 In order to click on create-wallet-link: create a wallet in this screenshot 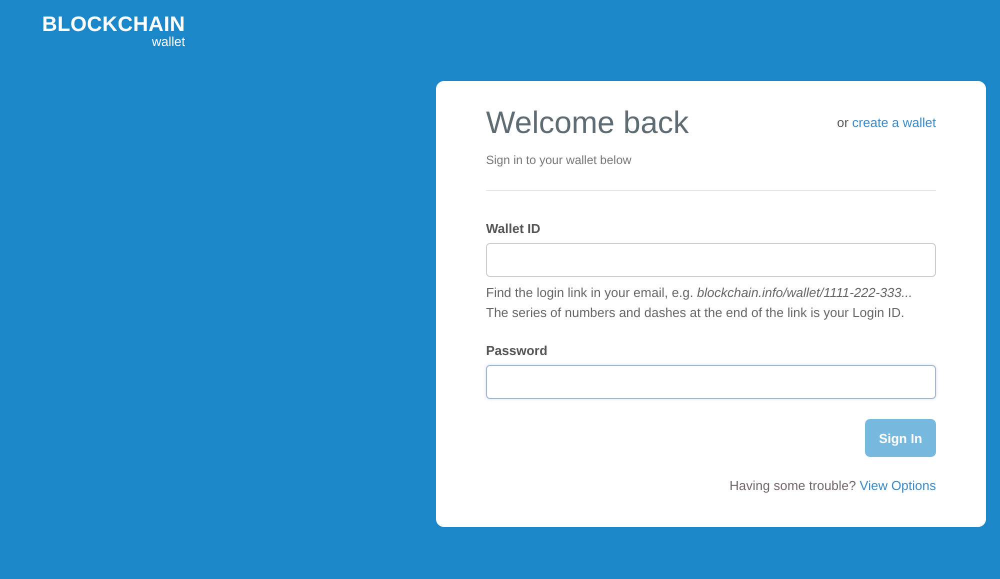, I will do `click(894, 122)`.